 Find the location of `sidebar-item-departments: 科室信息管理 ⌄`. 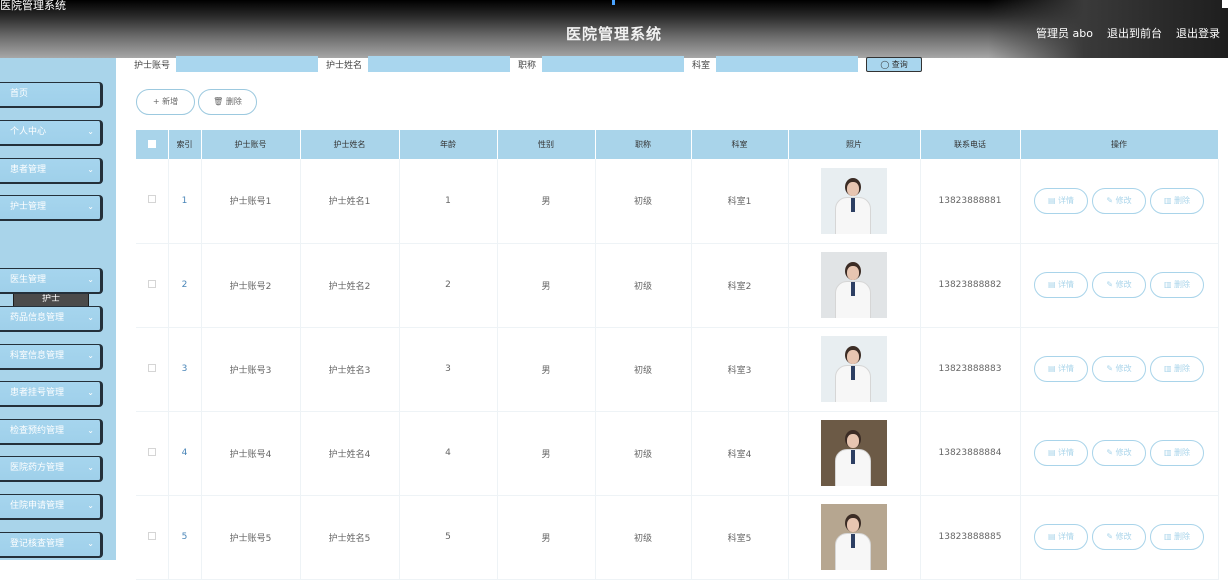

sidebar-item-departments: 科室信息管理 ⌄ is located at coordinates (51, 357).